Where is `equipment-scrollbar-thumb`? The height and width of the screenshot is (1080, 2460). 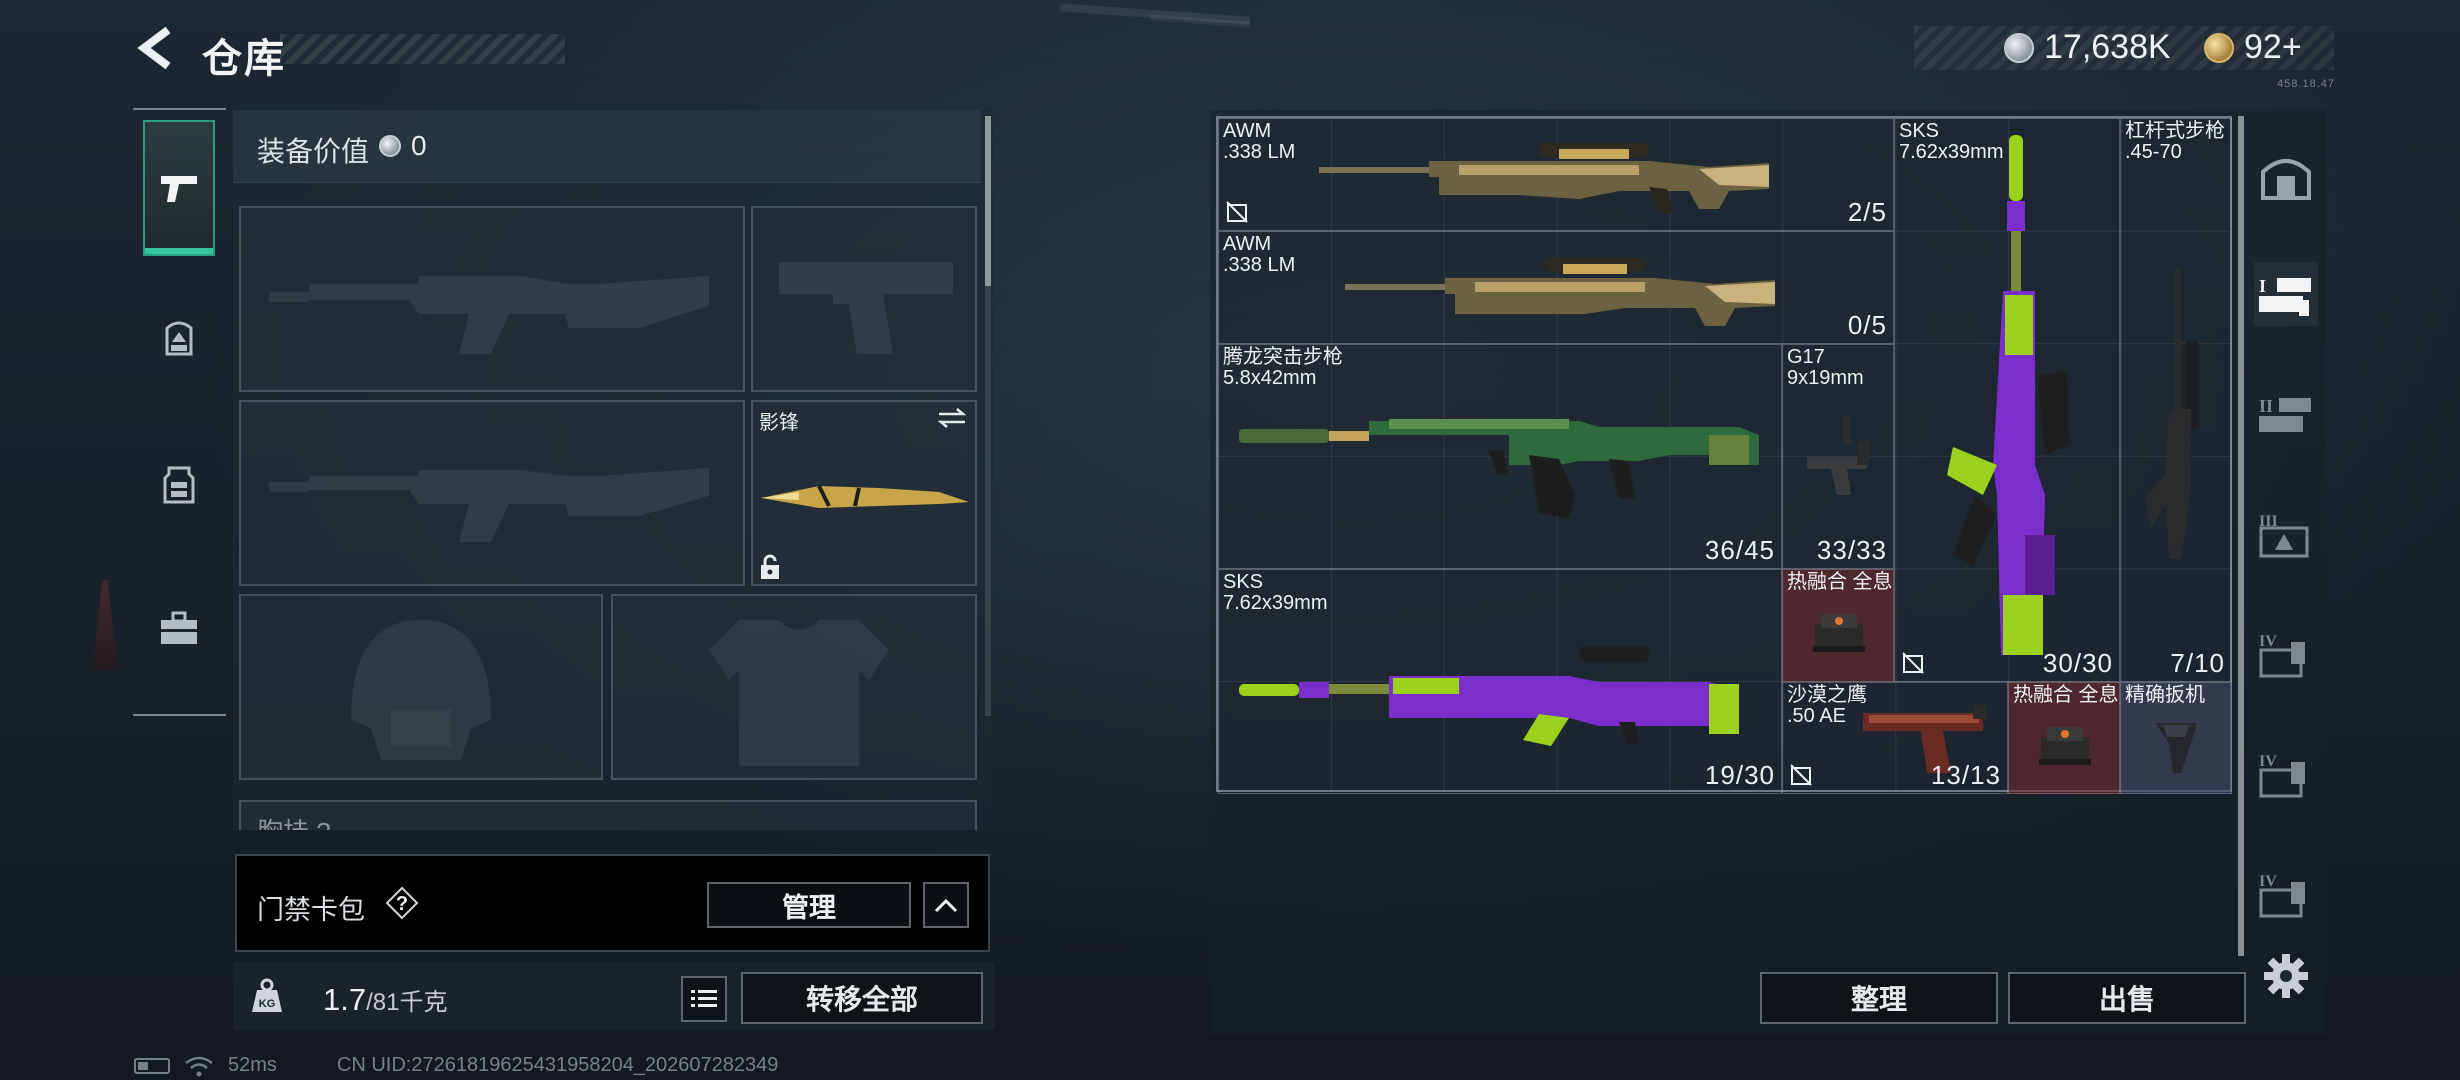
equipment-scrollbar-thumb is located at coordinates (988, 201).